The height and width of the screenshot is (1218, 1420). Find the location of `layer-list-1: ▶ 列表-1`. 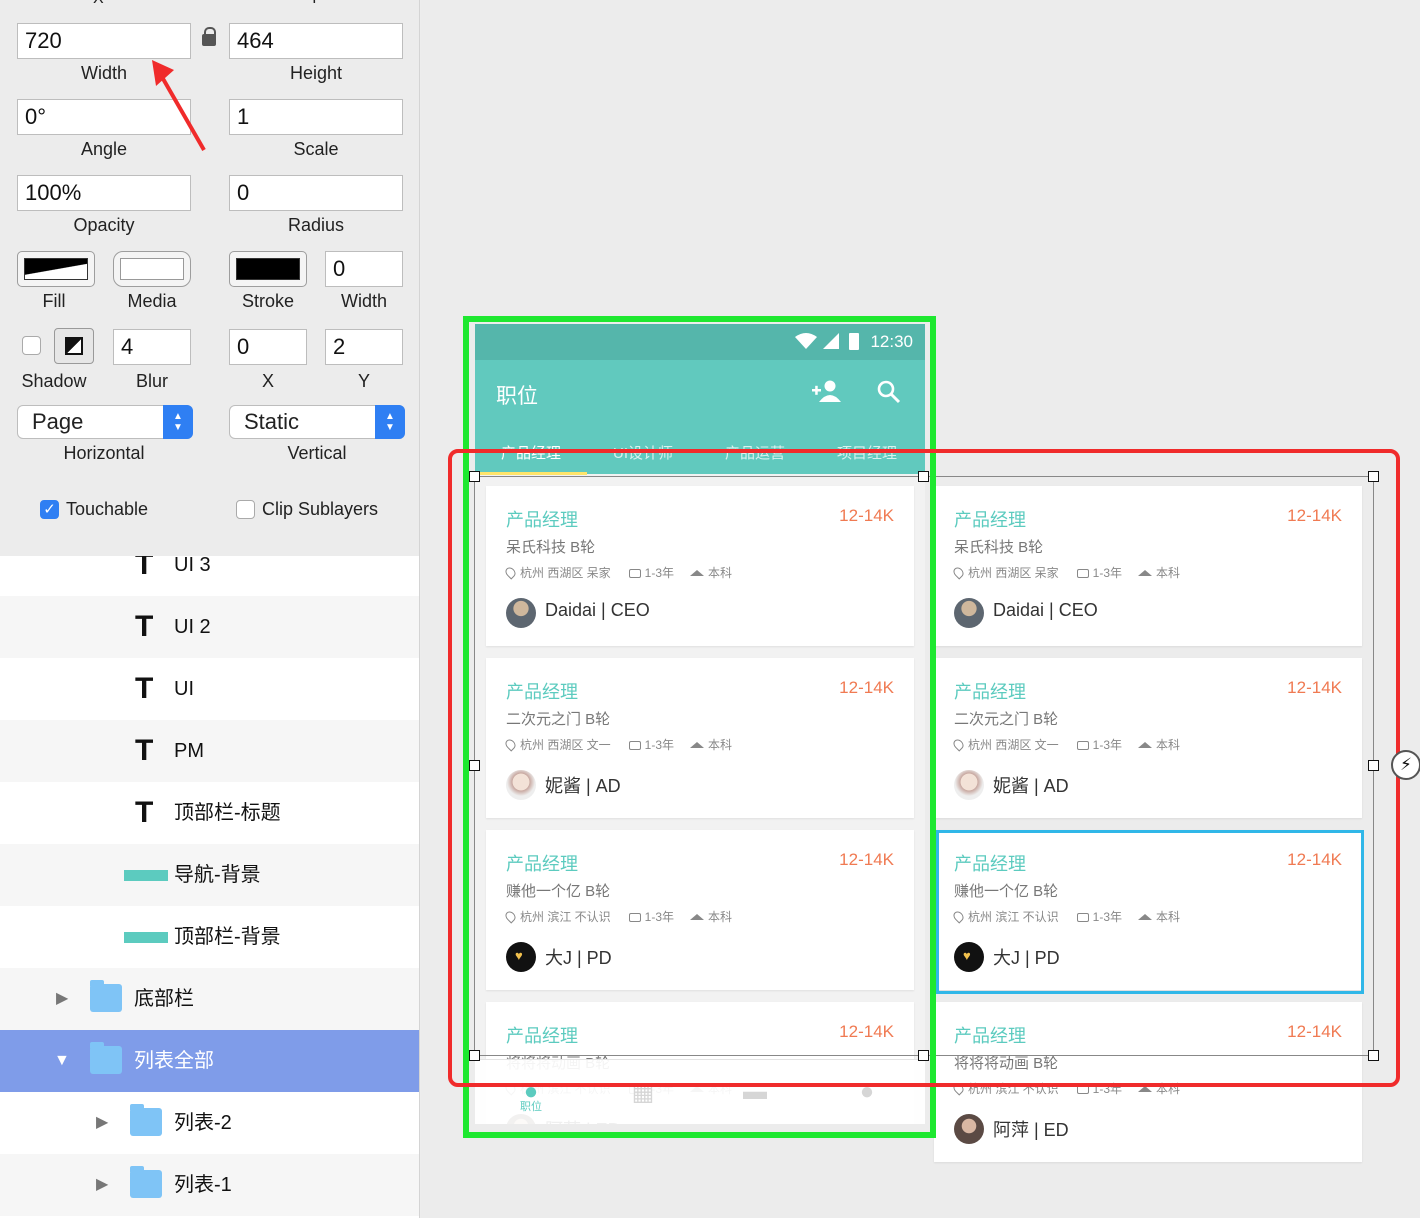

layer-list-1: ▶ 列表-1 is located at coordinates (209, 1185).